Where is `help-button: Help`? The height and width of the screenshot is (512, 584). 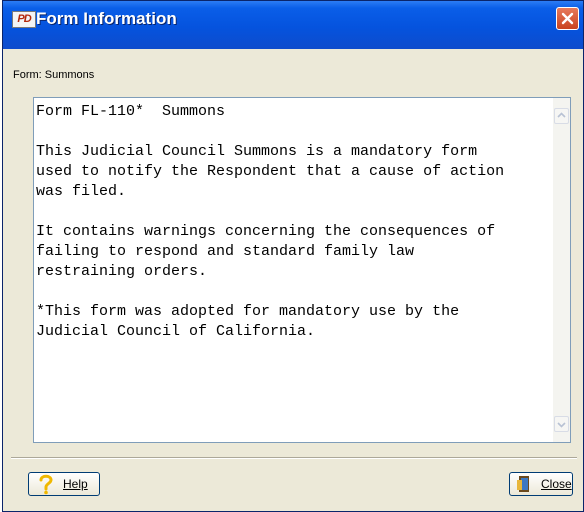
help-button: Help is located at coordinates (64, 484).